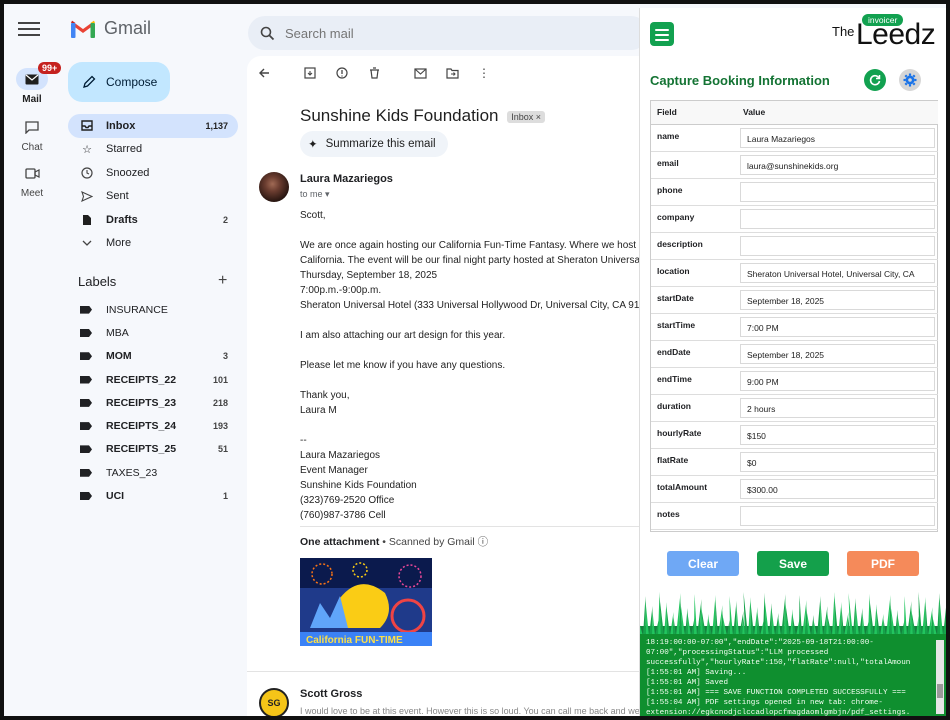  Describe the element at coordinates (940, 691) in the screenshot. I see `scrollbar-thumb` at that location.